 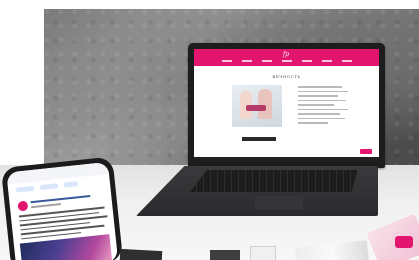 I want to click on post-meta, so click(x=46, y=206).